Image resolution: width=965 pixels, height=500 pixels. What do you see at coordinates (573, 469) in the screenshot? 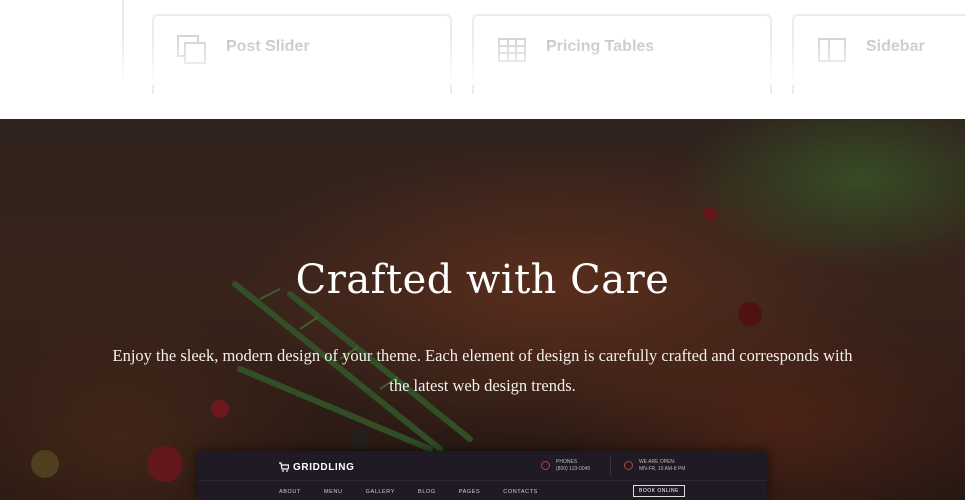
I see `phone-value: (800) 123-0045` at bounding box center [573, 469].